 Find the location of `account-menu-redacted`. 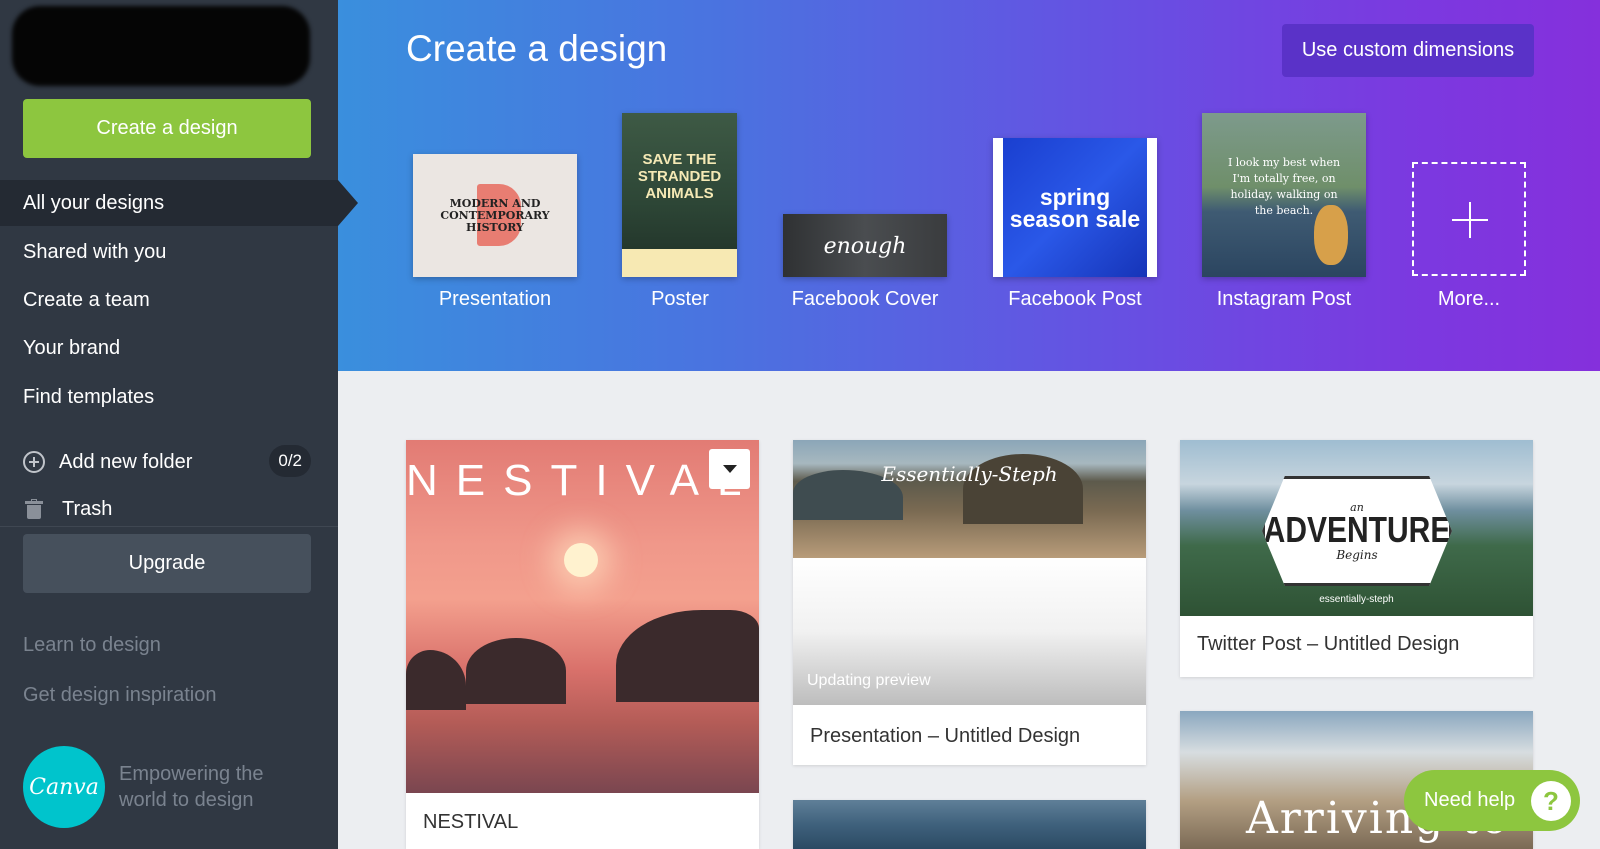

account-menu-redacted is located at coordinates (161, 46).